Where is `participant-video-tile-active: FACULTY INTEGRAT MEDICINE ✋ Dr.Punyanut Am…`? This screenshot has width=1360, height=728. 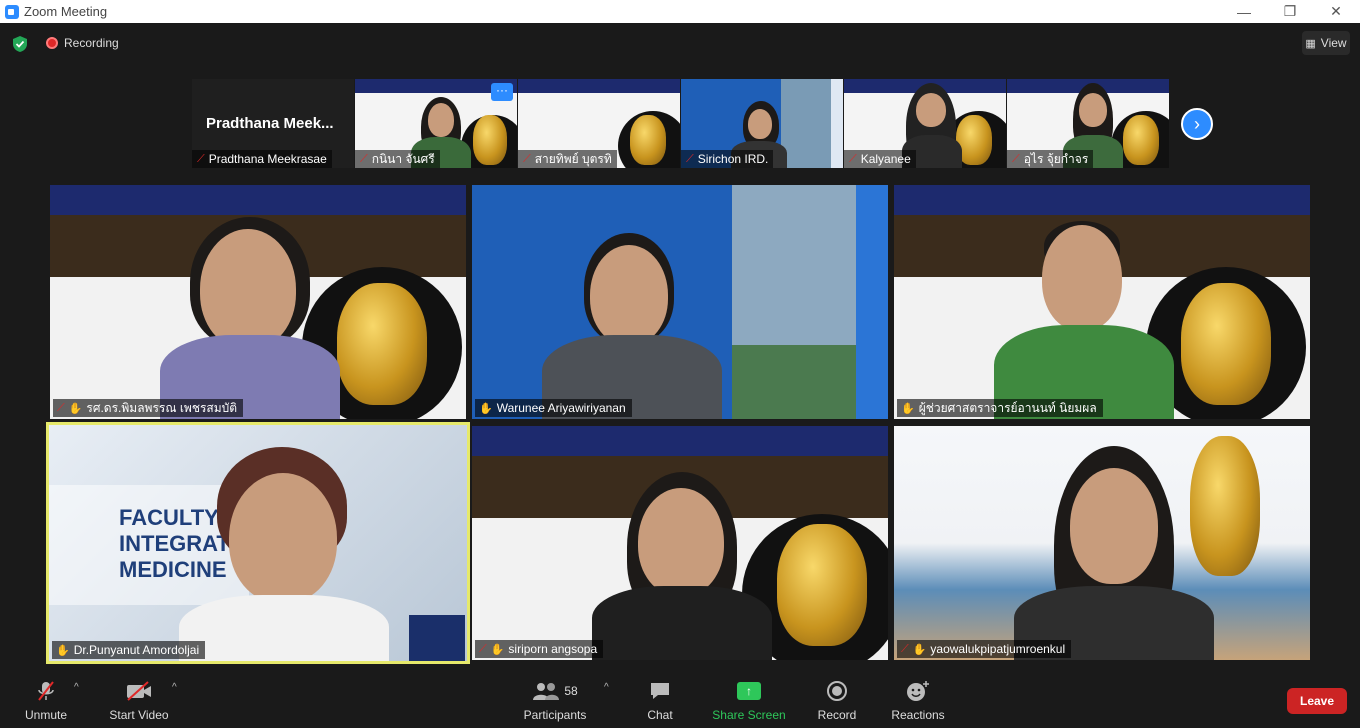 participant-video-tile-active: FACULTY INTEGRAT MEDICINE ✋ Dr.Punyanut Am… is located at coordinates (258, 543).